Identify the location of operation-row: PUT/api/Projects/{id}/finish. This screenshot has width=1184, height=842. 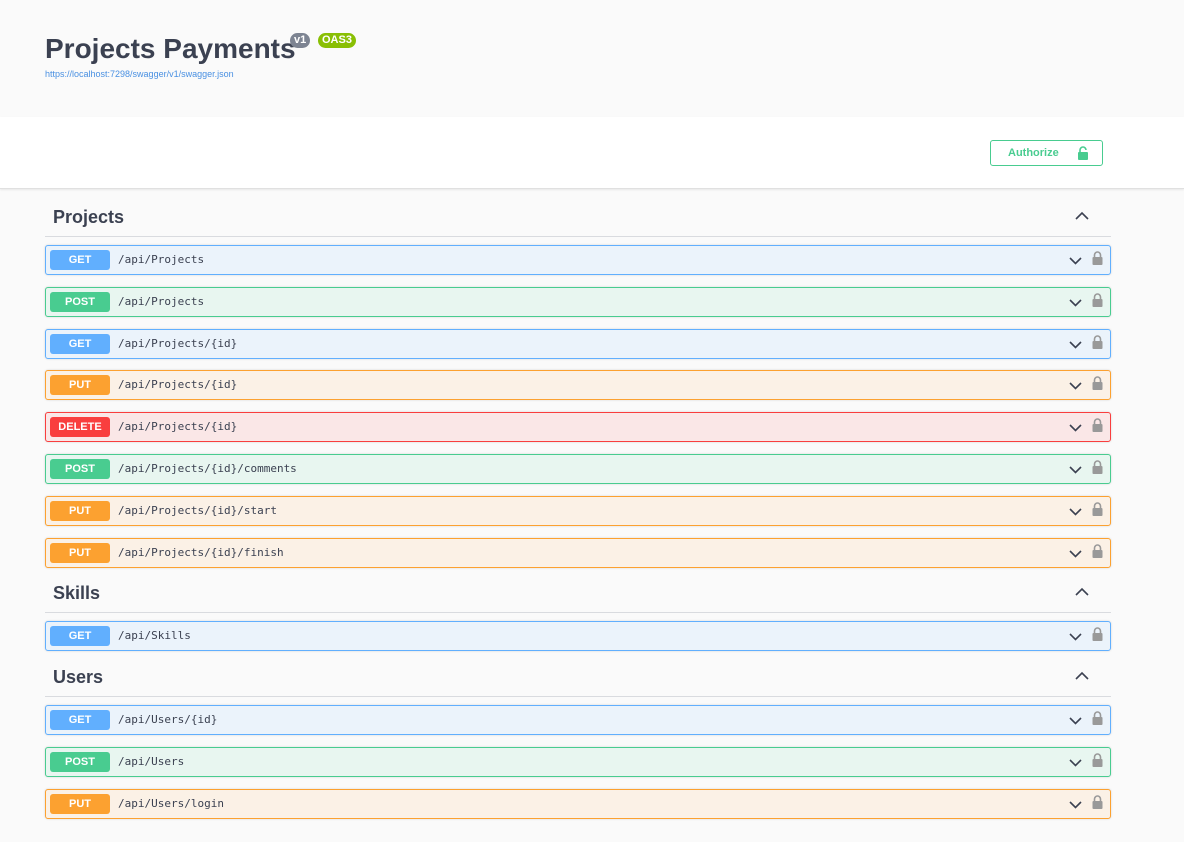
(578, 553).